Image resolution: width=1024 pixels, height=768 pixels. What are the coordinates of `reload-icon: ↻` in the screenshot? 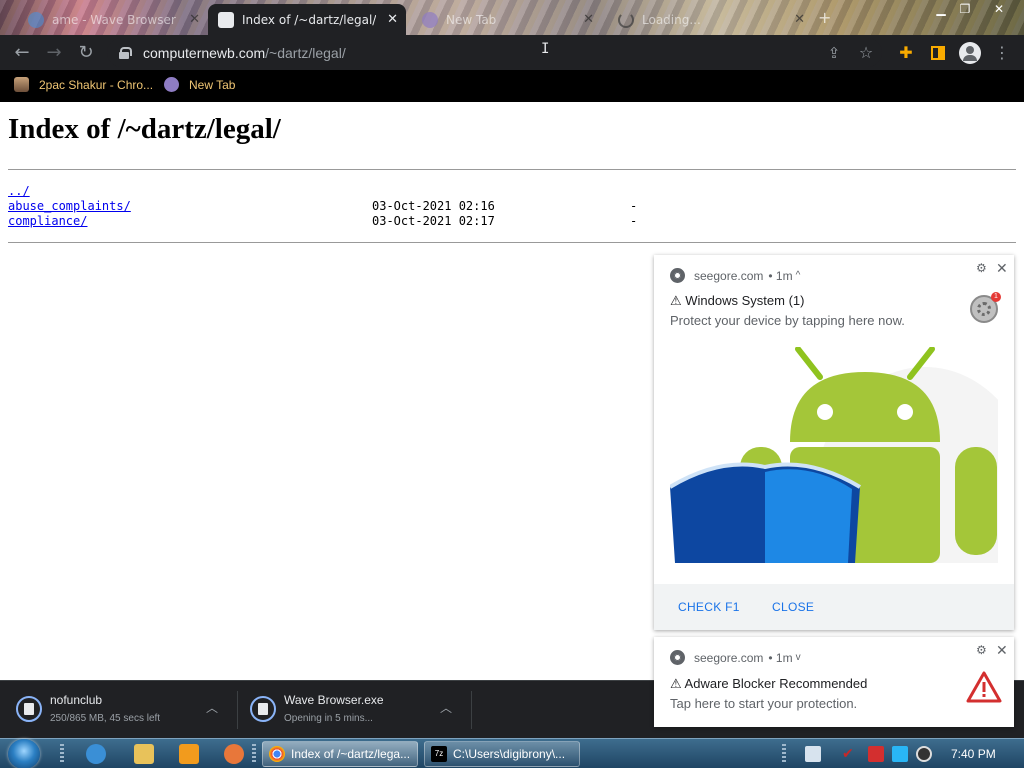 It's located at (86, 53).